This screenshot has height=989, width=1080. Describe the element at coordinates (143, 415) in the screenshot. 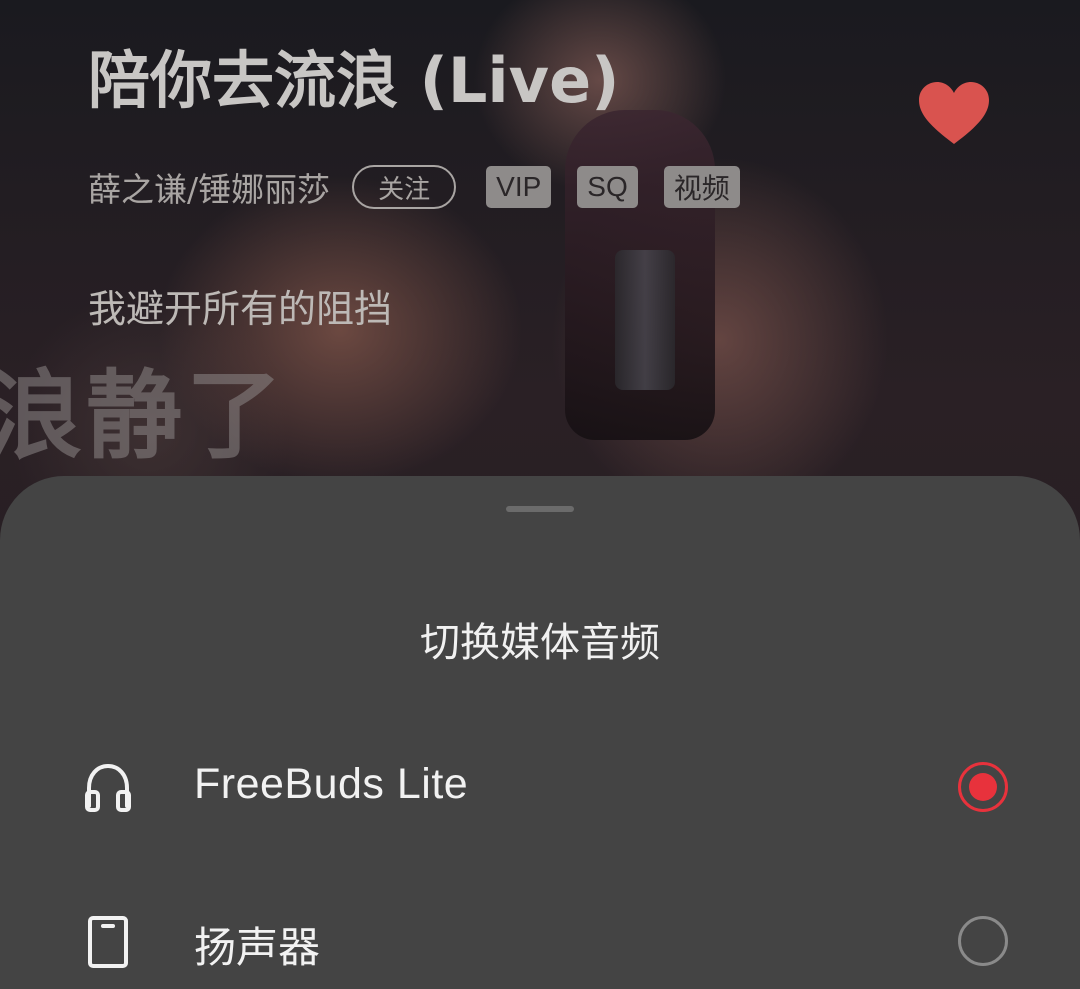

I see `video-subtitle: 浪静了` at that location.